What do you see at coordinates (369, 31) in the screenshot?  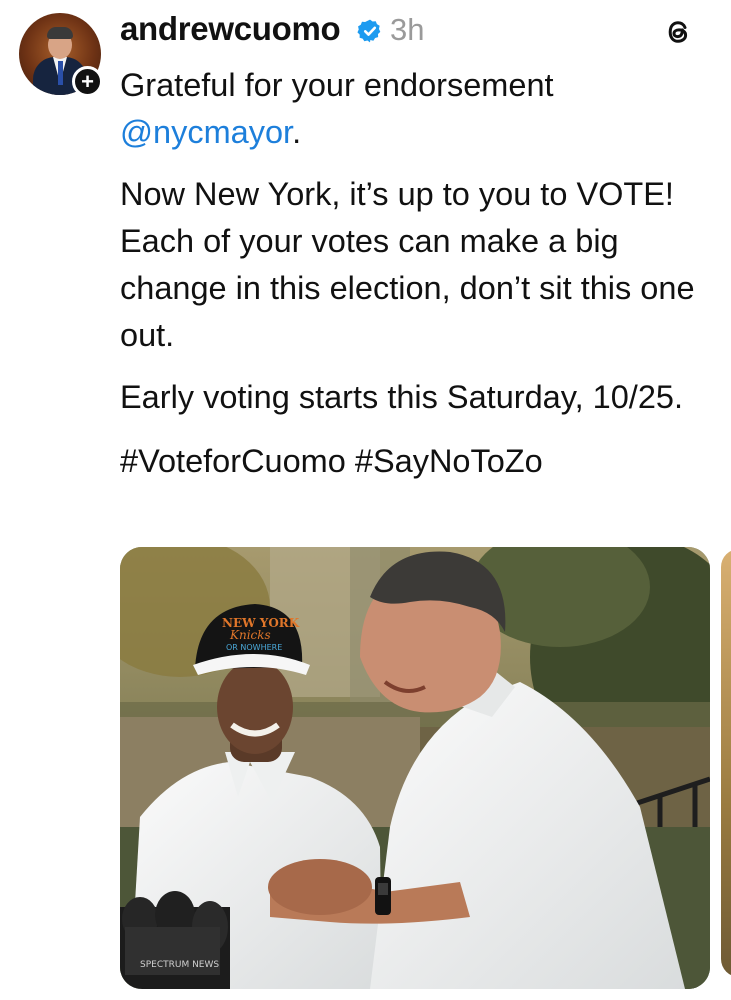 I see `verified-badge-icon` at bounding box center [369, 31].